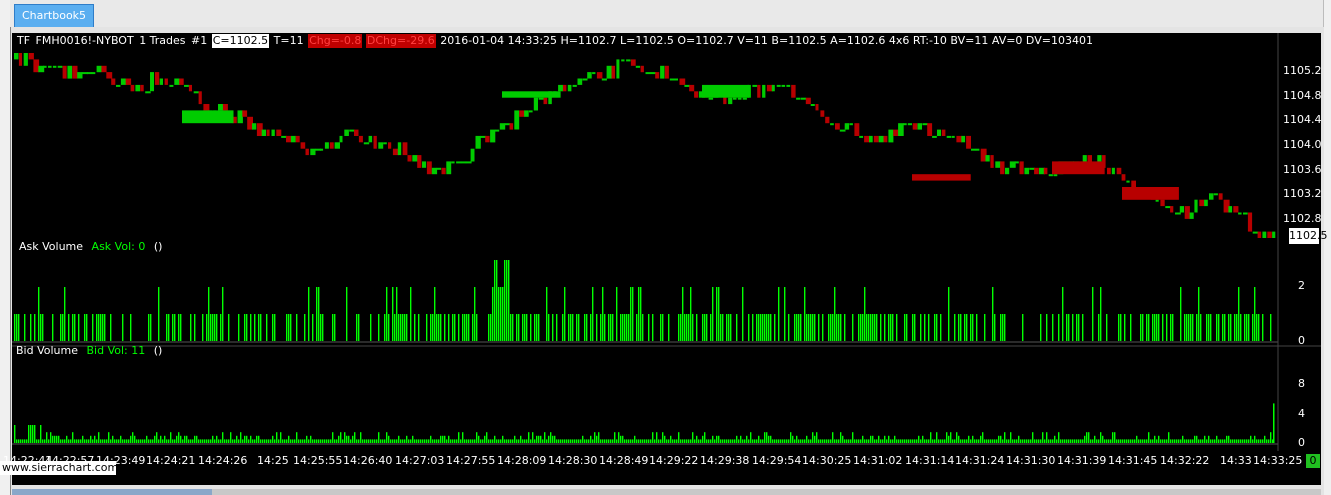 This screenshot has height=495, width=1331. What do you see at coordinates (1301, 285) in the screenshot?
I see `ask-axis-tick: 2` at bounding box center [1301, 285].